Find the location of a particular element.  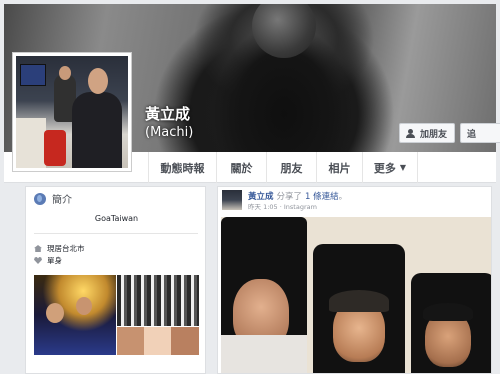

profile-picture-image is located at coordinates (72, 112).